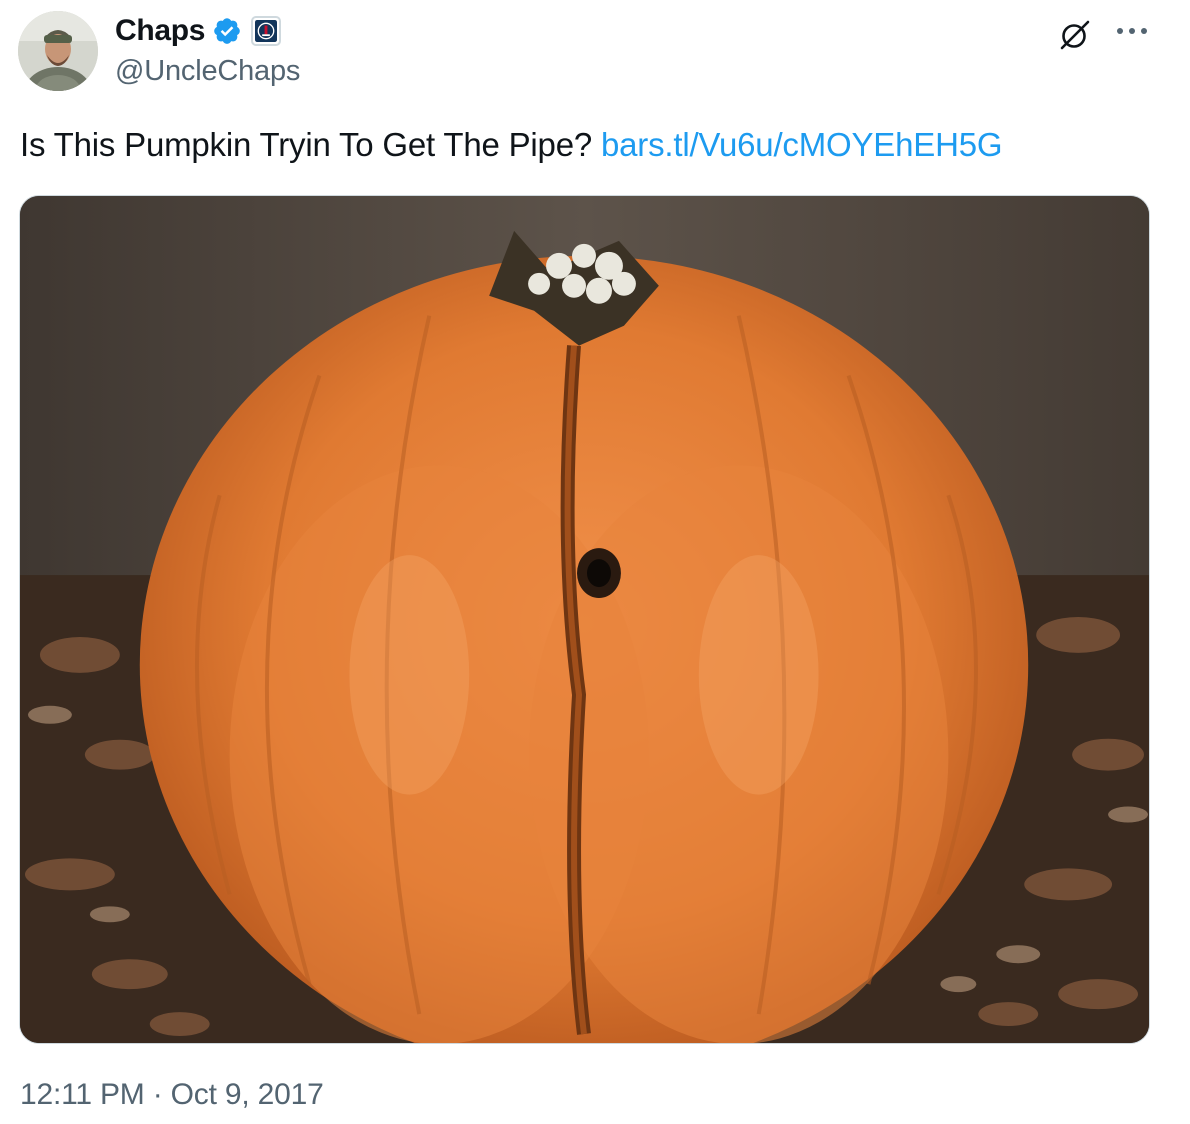  I want to click on grok-icon, so click(1075, 35).